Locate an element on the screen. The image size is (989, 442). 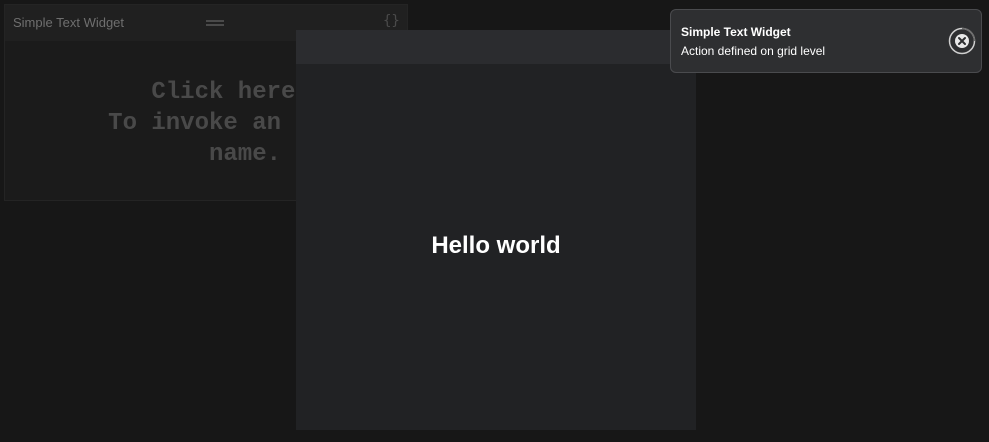
modal-text: Hello world is located at coordinates (496, 245).